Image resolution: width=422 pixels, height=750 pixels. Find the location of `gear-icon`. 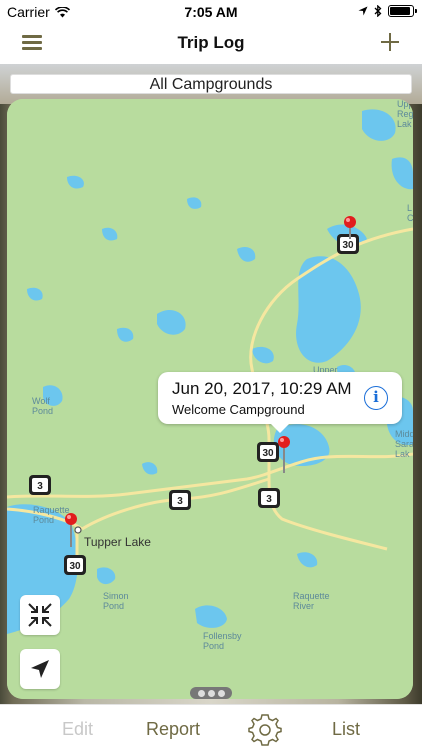

gear-icon is located at coordinates (265, 730).